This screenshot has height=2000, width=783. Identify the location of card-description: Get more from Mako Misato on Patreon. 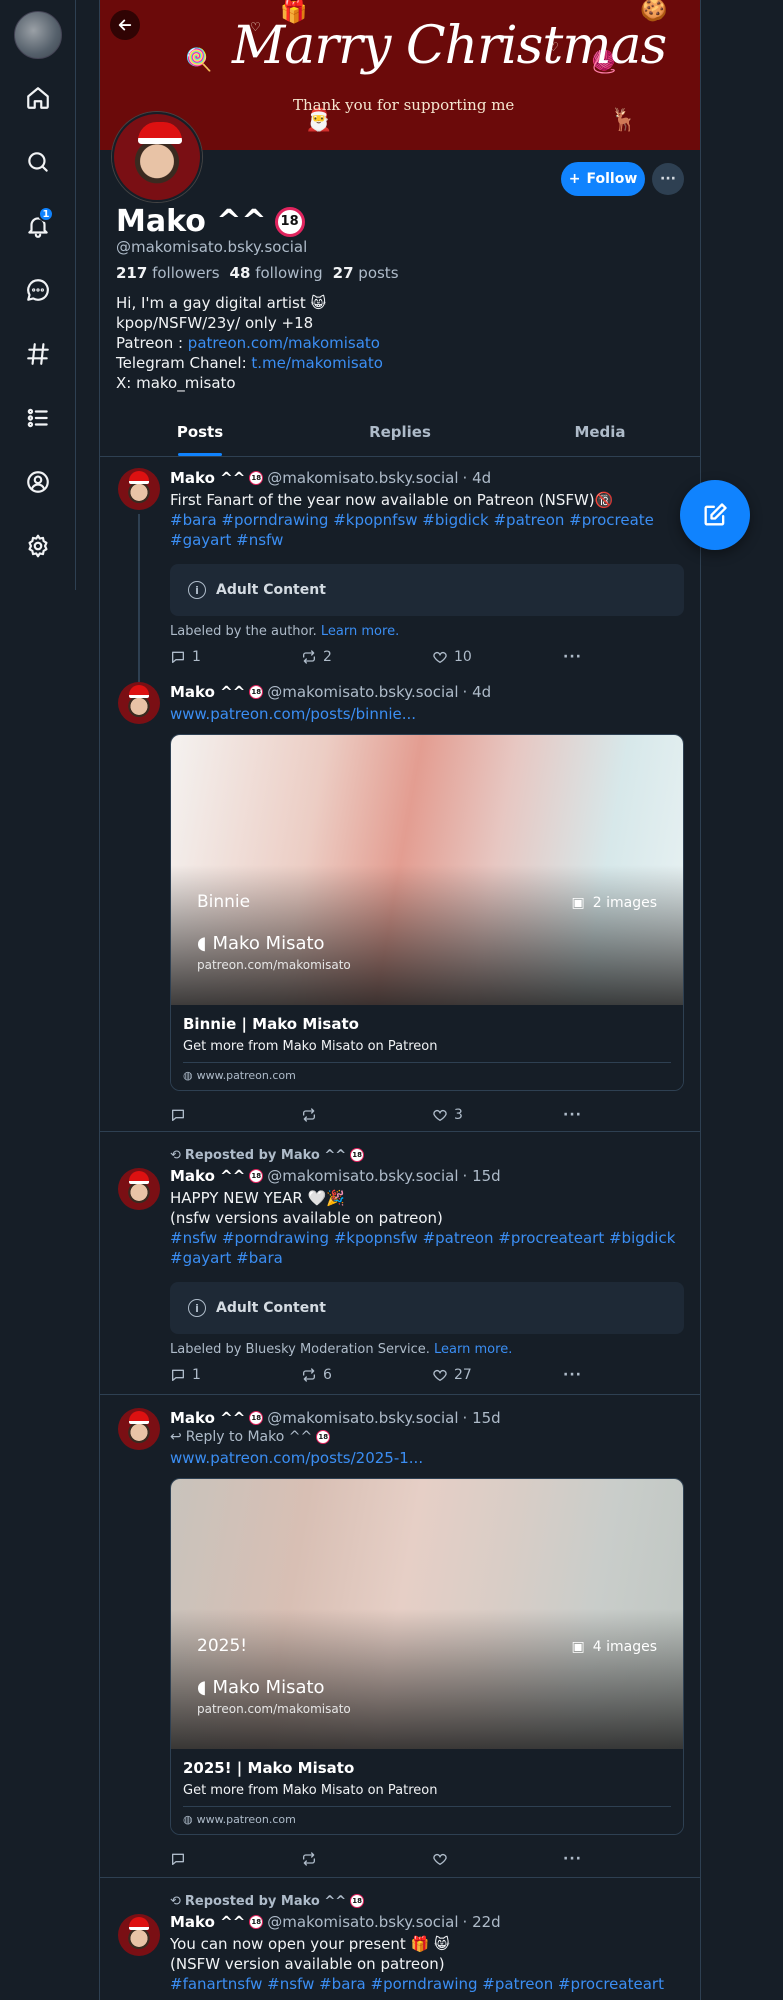
(310, 1790).